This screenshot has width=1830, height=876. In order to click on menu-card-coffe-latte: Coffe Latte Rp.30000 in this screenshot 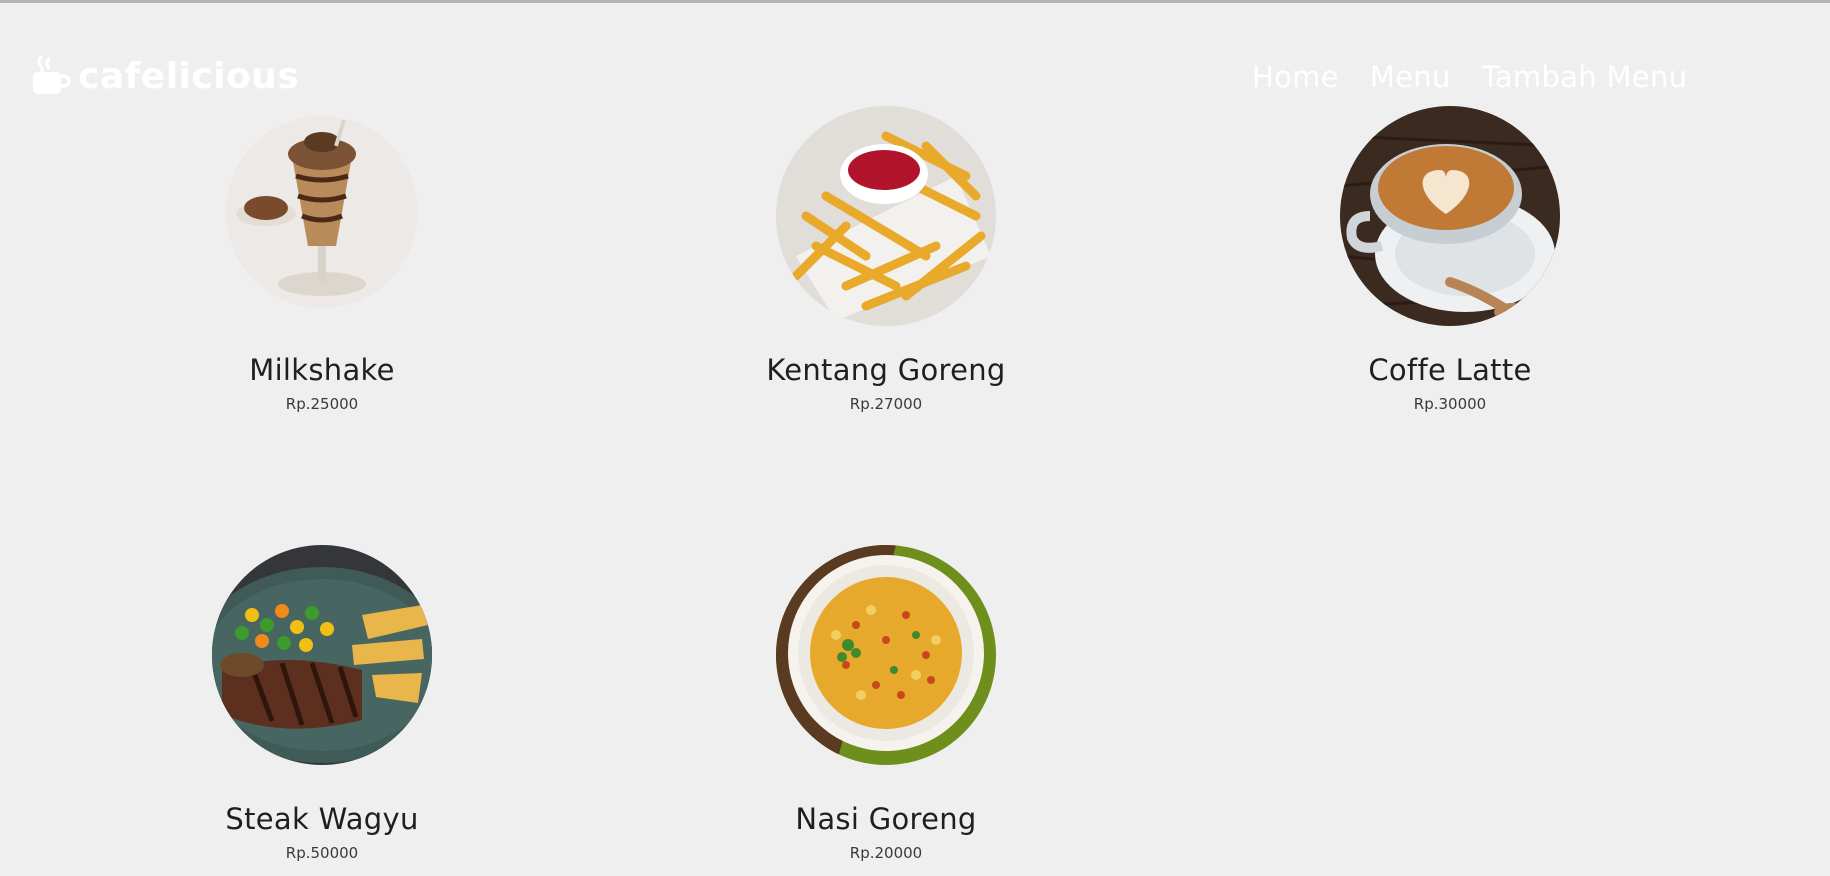, I will do `click(1450, 260)`.